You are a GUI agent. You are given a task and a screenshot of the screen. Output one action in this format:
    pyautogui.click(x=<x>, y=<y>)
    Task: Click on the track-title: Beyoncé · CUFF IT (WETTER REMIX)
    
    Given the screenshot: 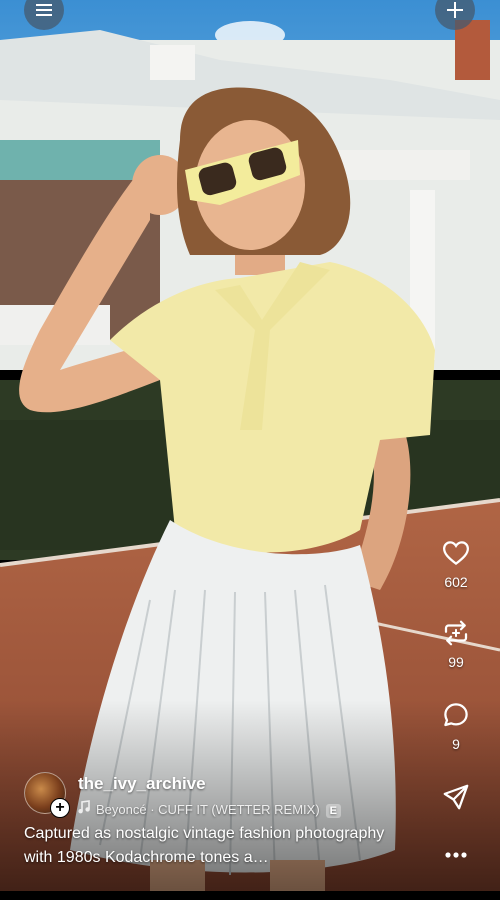 What is the action you would take?
    pyautogui.click(x=208, y=809)
    